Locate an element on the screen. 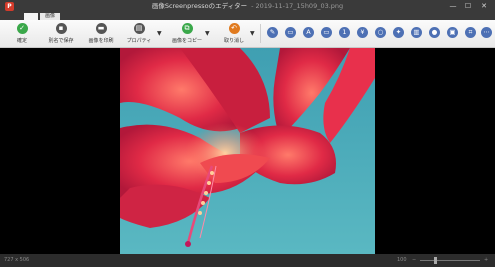 This screenshot has width=495, height=267. status-bar: 727 x 506 100 − + is located at coordinates (247, 260).